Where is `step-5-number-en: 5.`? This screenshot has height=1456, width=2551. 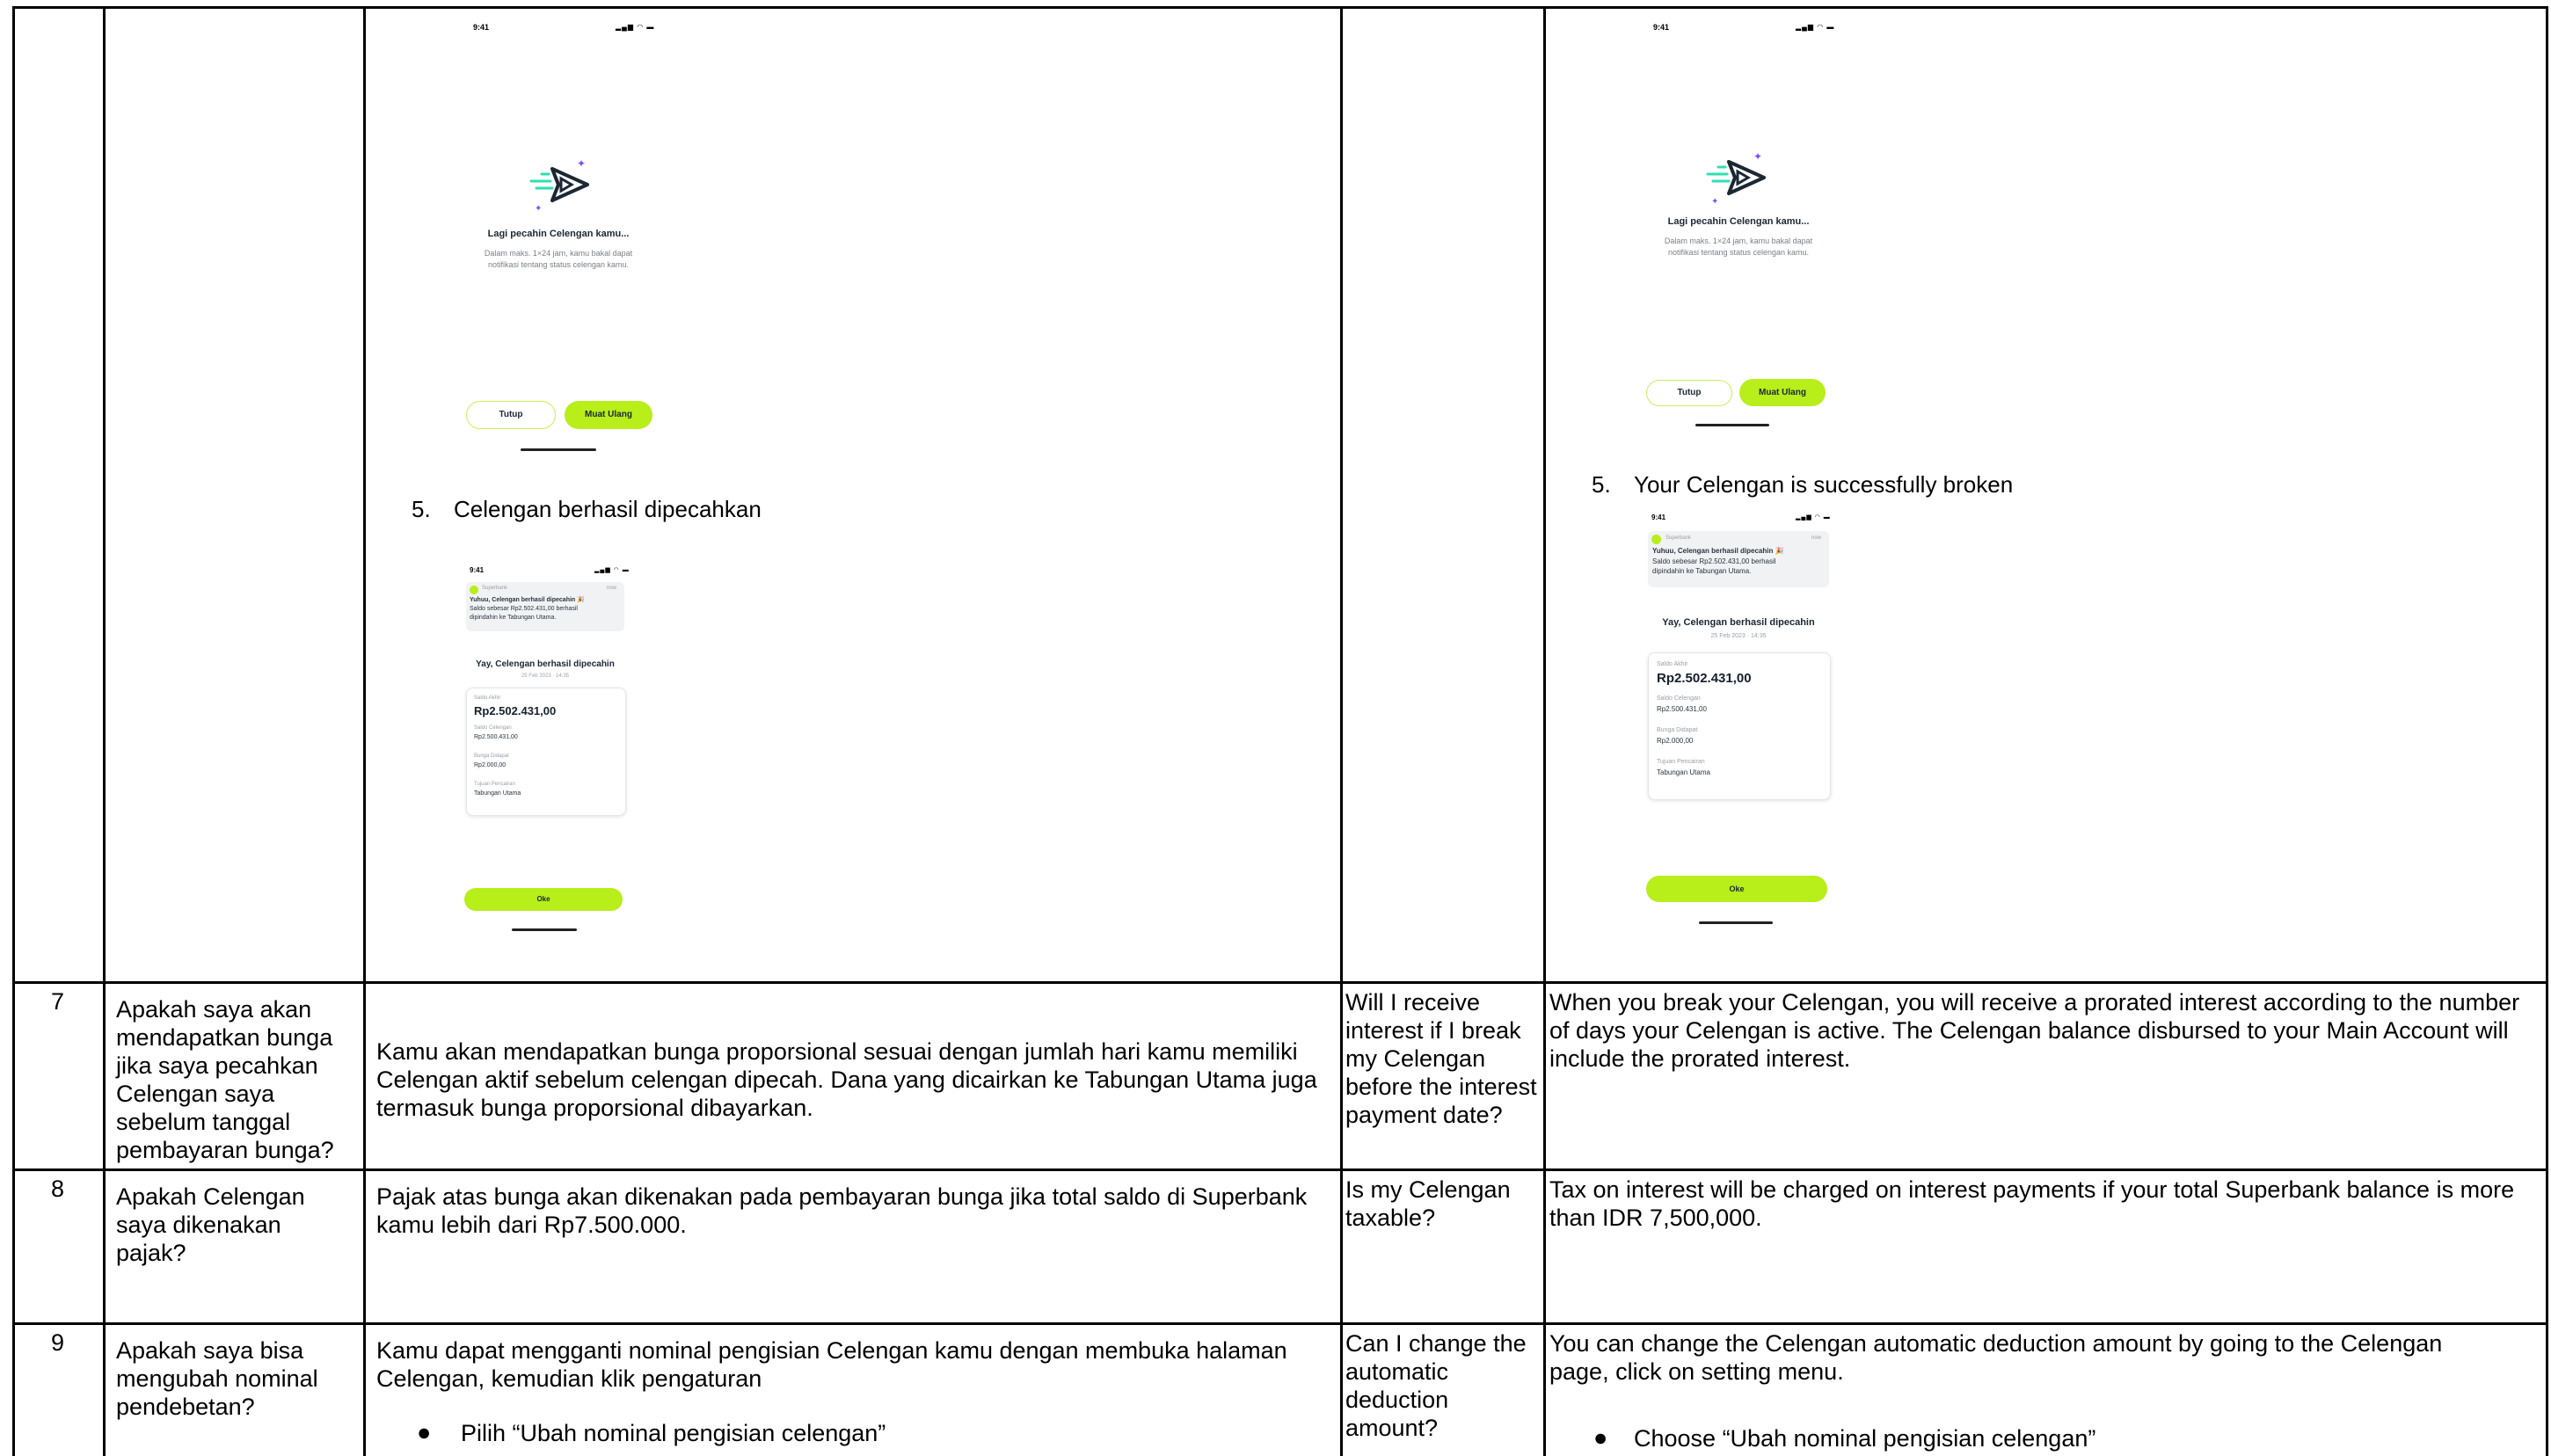 step-5-number-en: 5. is located at coordinates (1601, 484).